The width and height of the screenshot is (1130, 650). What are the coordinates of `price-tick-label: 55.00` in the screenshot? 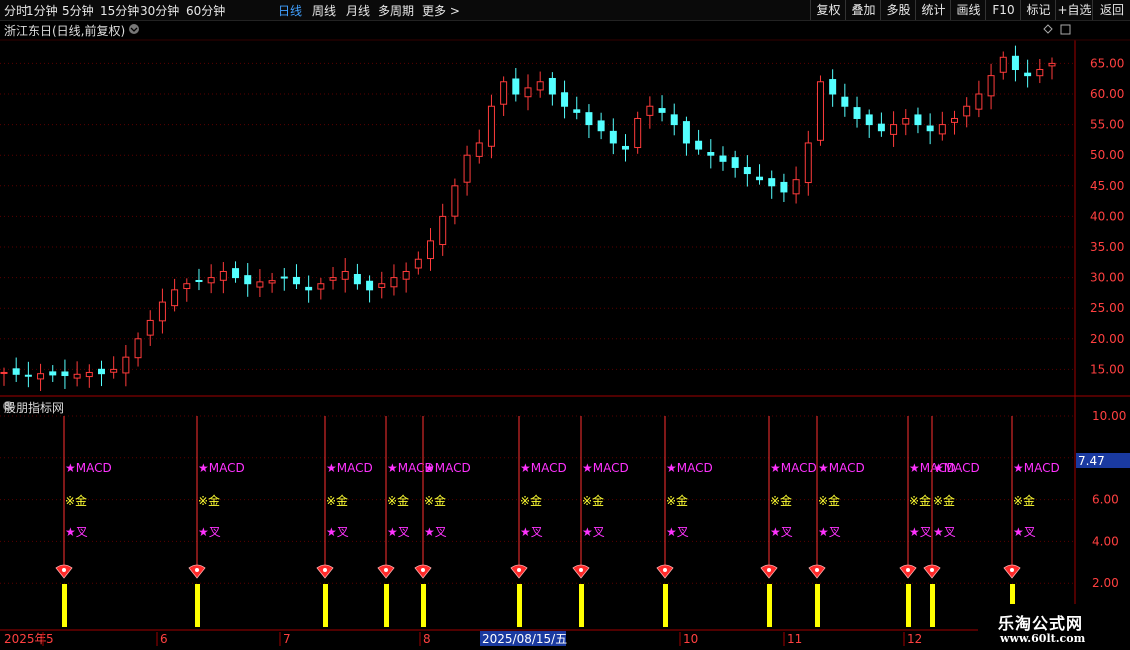 It's located at (1107, 125).